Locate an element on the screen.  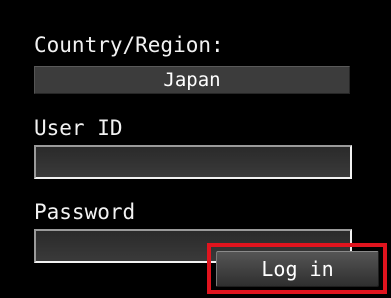
password-label: Password is located at coordinates (85, 212).